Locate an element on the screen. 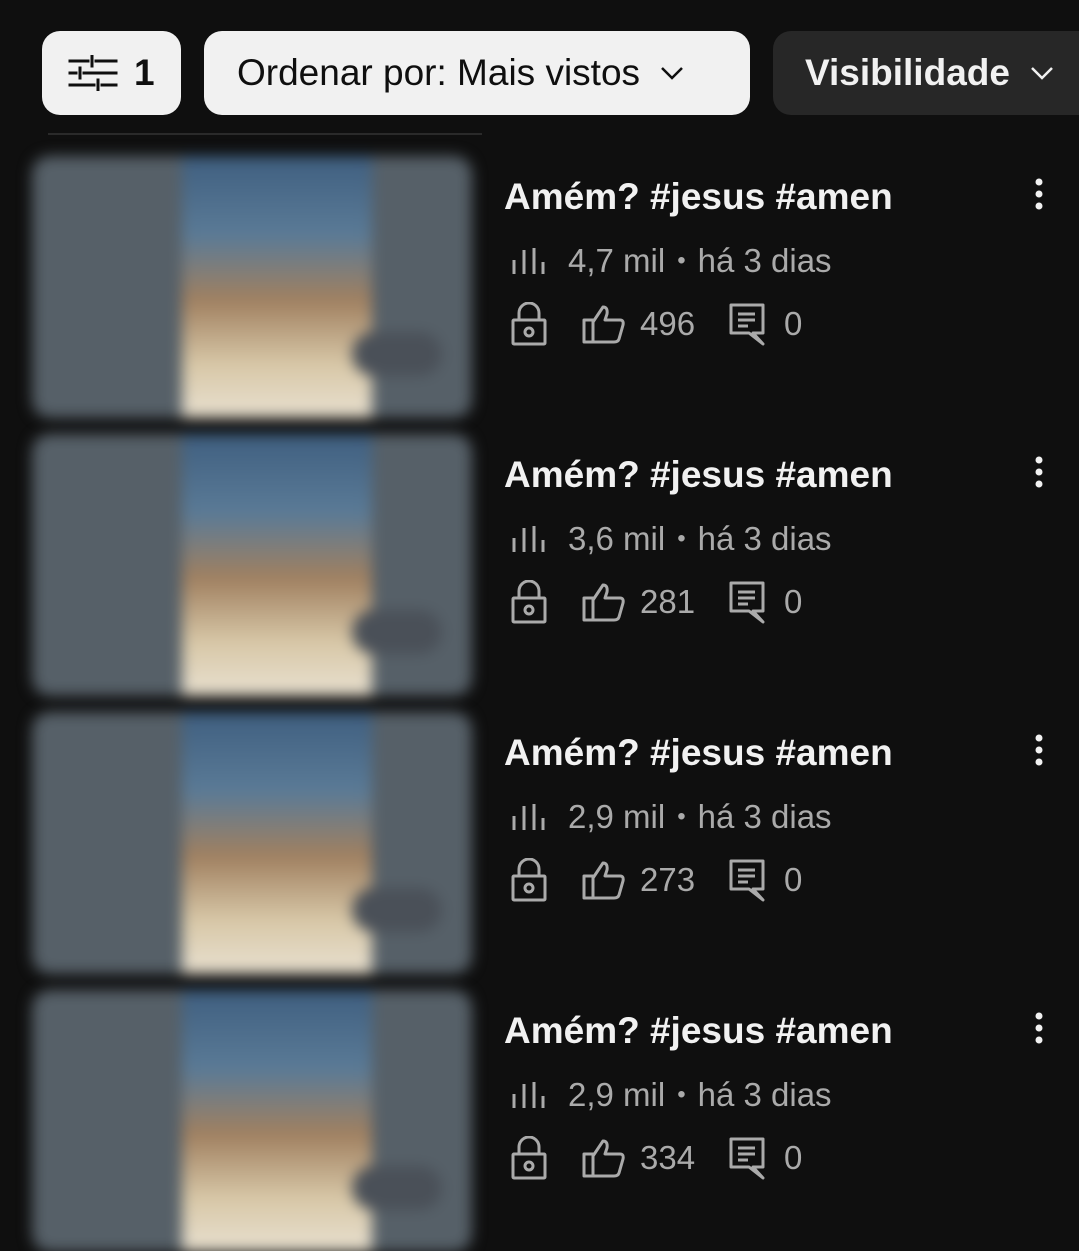  filter-chip-bar: 1 Ordenar por: Mais vistos Visibilidade is located at coordinates (560, 73).